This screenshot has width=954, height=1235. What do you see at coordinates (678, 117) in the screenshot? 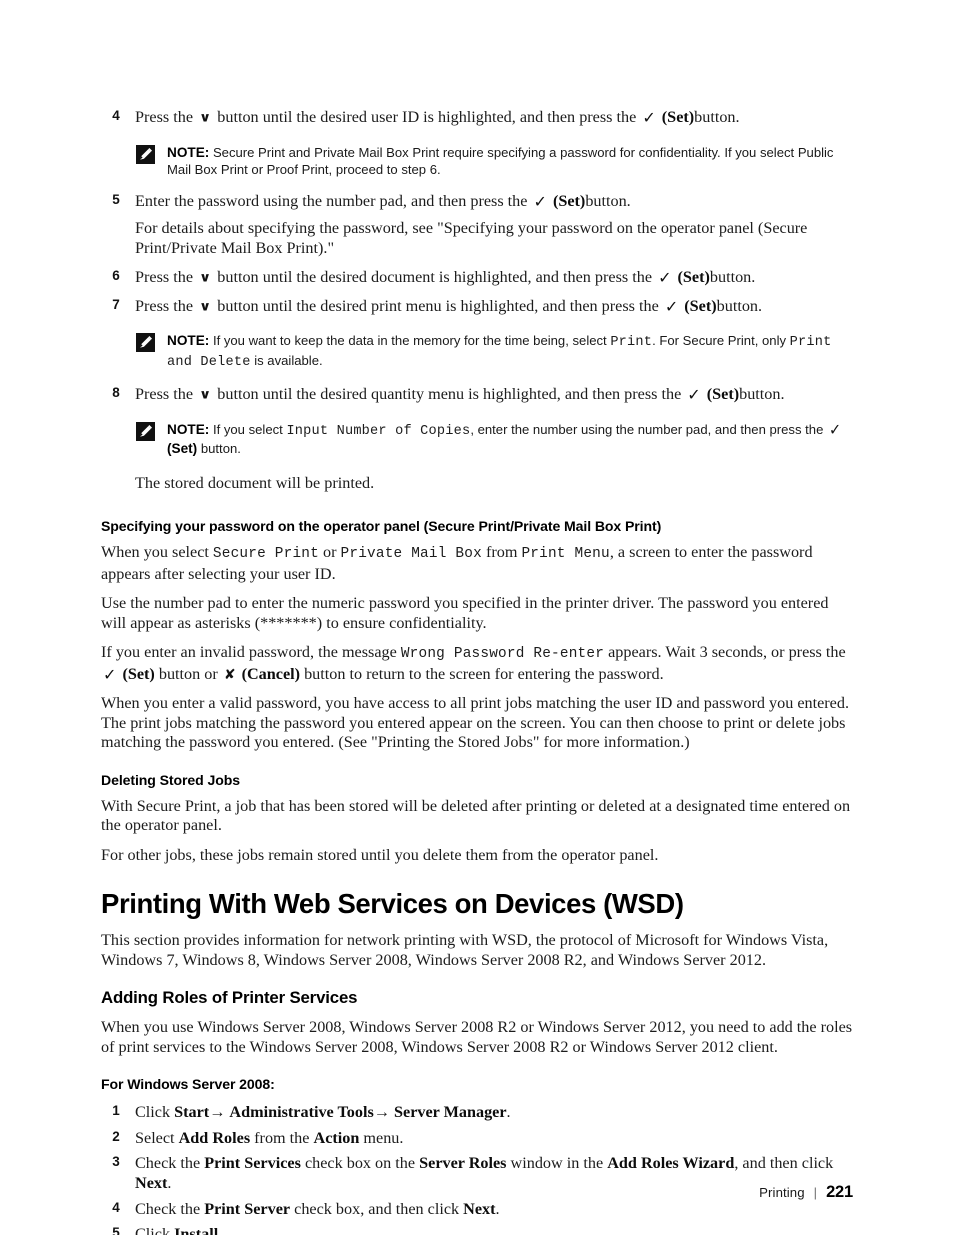
I see `step4-set-label: (Set)` at bounding box center [678, 117].